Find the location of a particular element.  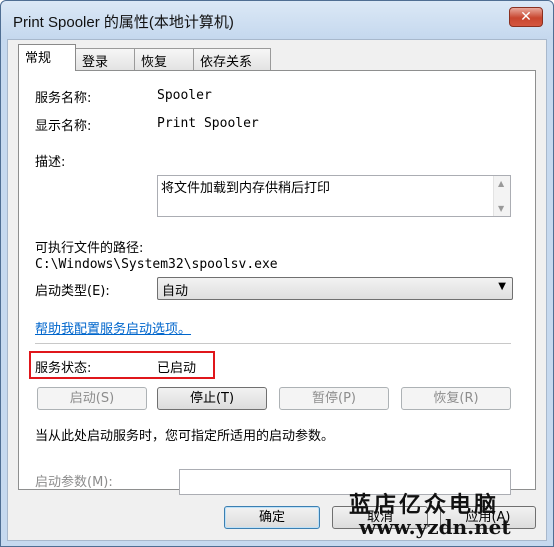

exe-path-label: 可执行文件的路径: is located at coordinates (89, 248).